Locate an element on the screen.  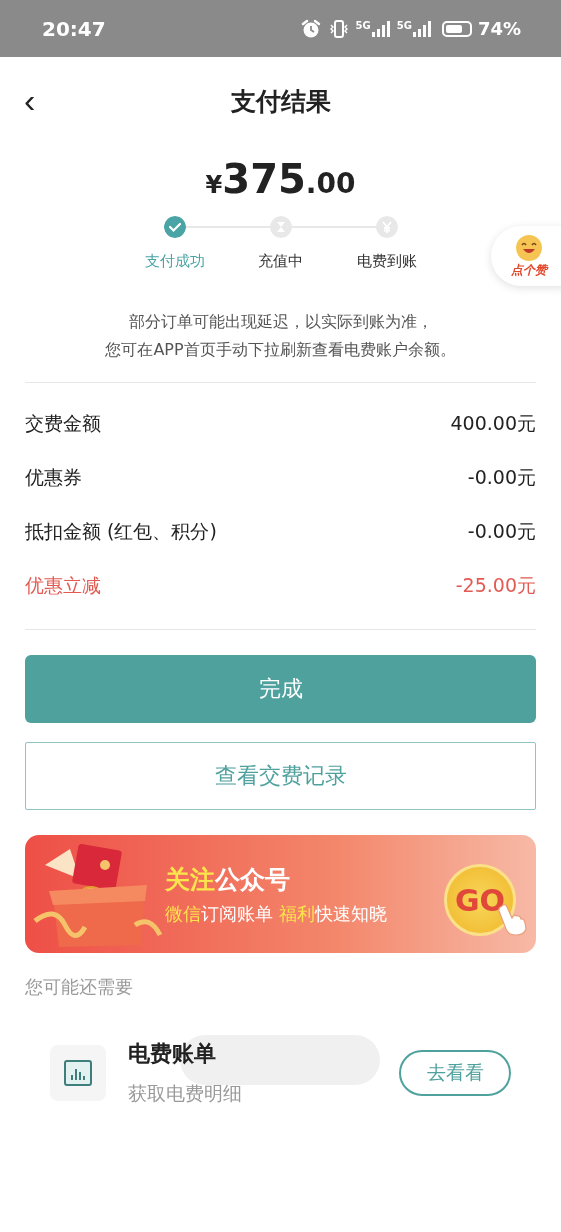
section-title: 您可能还需要 is located at coordinates (79, 987).